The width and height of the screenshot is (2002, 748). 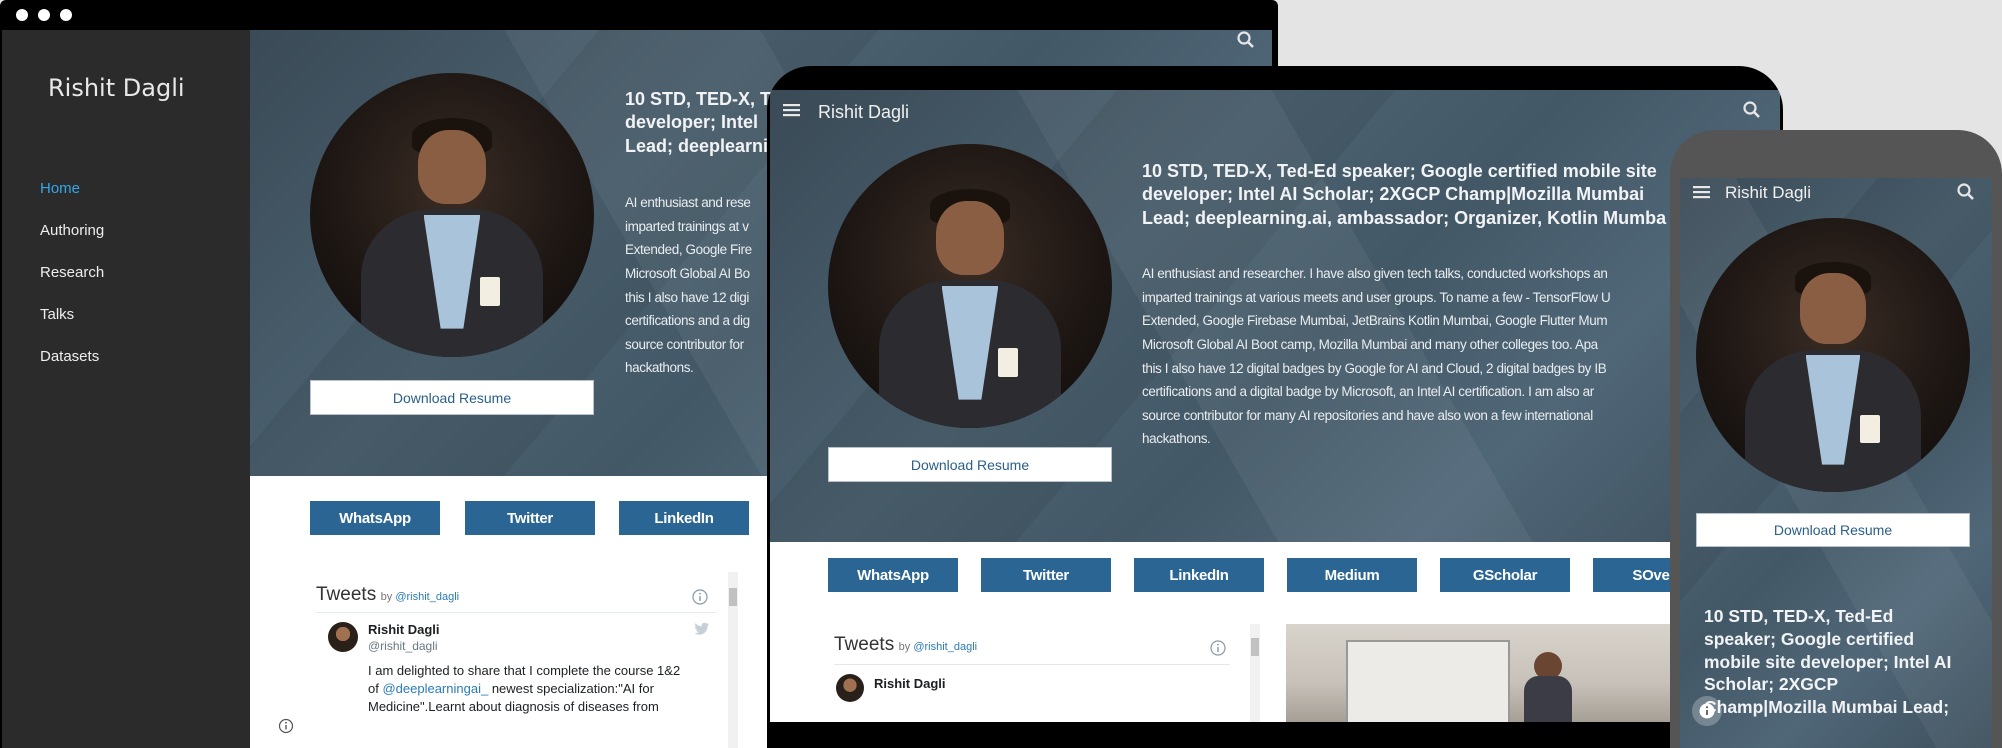 What do you see at coordinates (1827, 707) in the screenshot?
I see `heading-line: Champ|Mozilla Mumbai Lead;` at bounding box center [1827, 707].